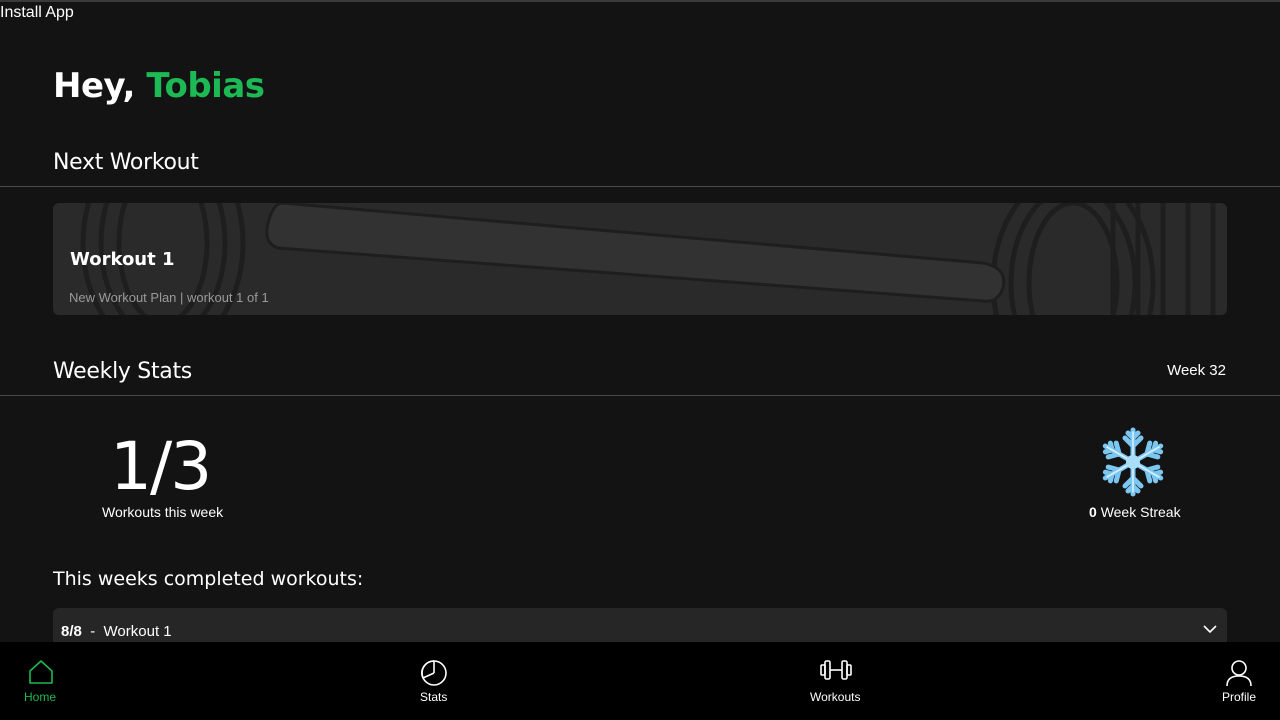  What do you see at coordinates (208, 579) in the screenshot?
I see `completed-workouts-title: This weeks completed workouts:` at bounding box center [208, 579].